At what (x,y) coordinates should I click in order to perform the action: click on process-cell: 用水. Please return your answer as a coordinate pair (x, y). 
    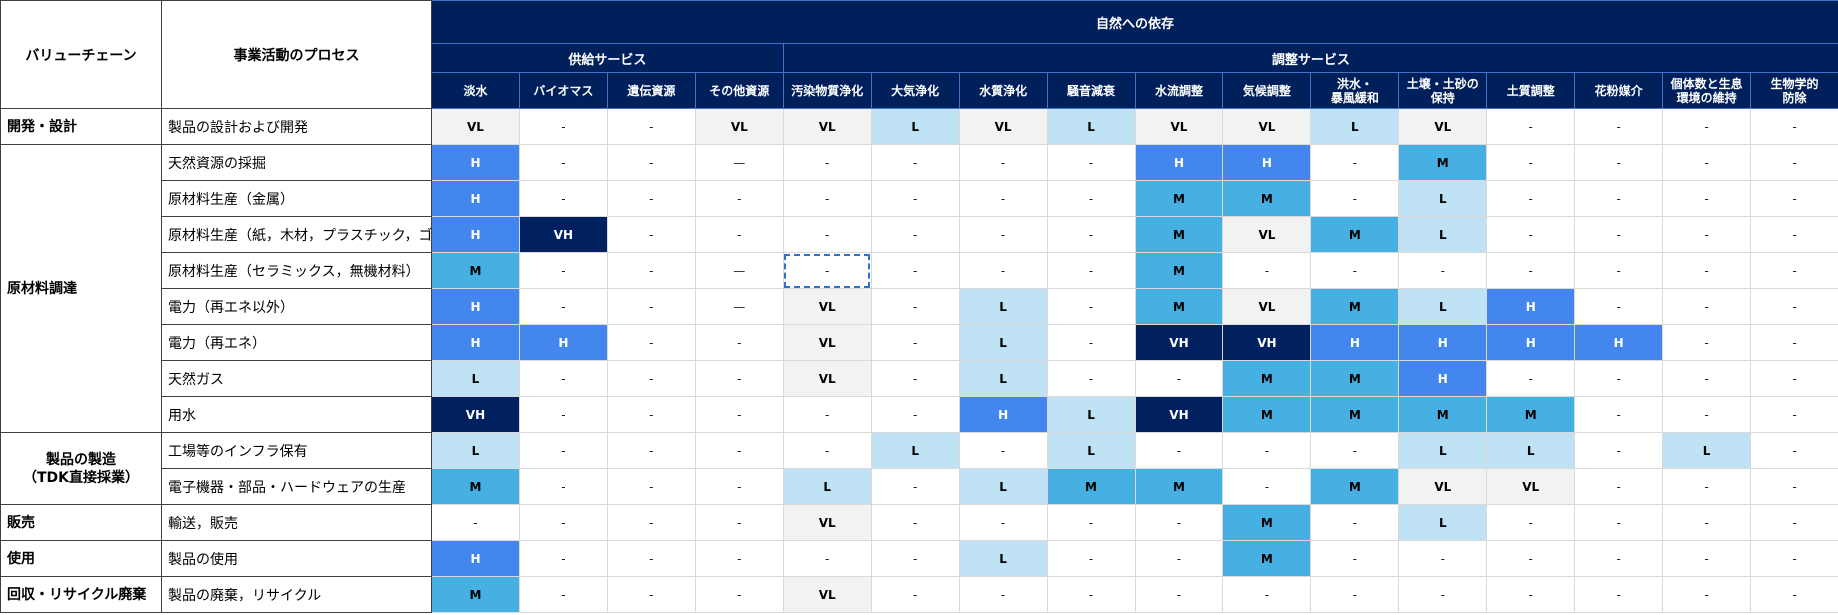
    Looking at the image, I should click on (296, 414).